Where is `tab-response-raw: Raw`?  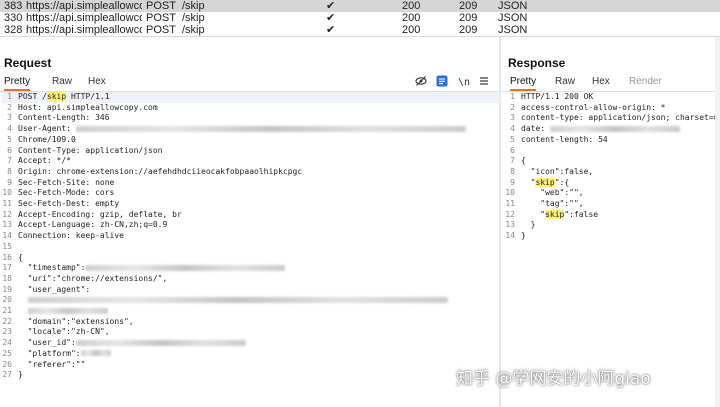 tab-response-raw: Raw is located at coordinates (565, 81).